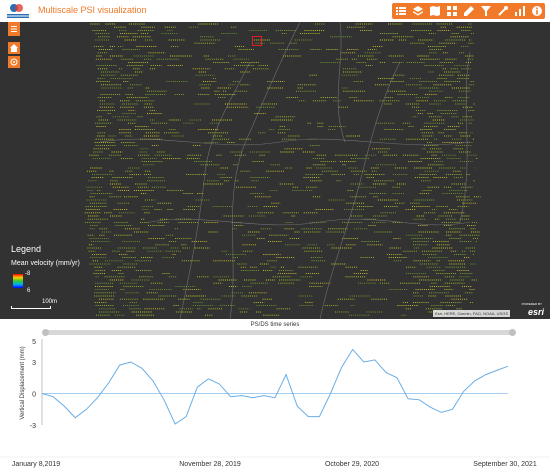  What do you see at coordinates (34, 363) in the screenshot?
I see `y-tick-label: 3` at bounding box center [34, 363].